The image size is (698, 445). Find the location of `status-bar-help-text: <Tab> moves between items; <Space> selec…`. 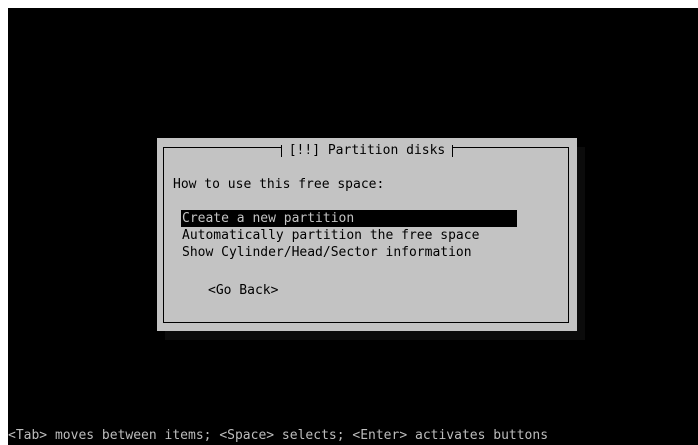

status-bar-help-text: <Tab> moves between items; <Space> selec… is located at coordinates (278, 435).